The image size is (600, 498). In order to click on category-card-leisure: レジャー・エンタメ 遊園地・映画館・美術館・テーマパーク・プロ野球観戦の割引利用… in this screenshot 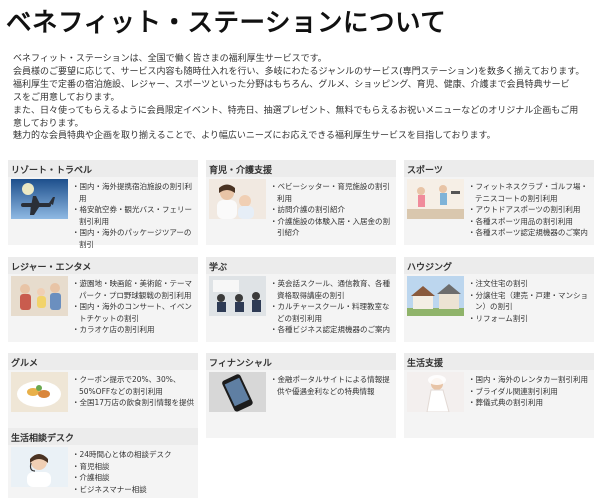, I will do `click(103, 299)`.